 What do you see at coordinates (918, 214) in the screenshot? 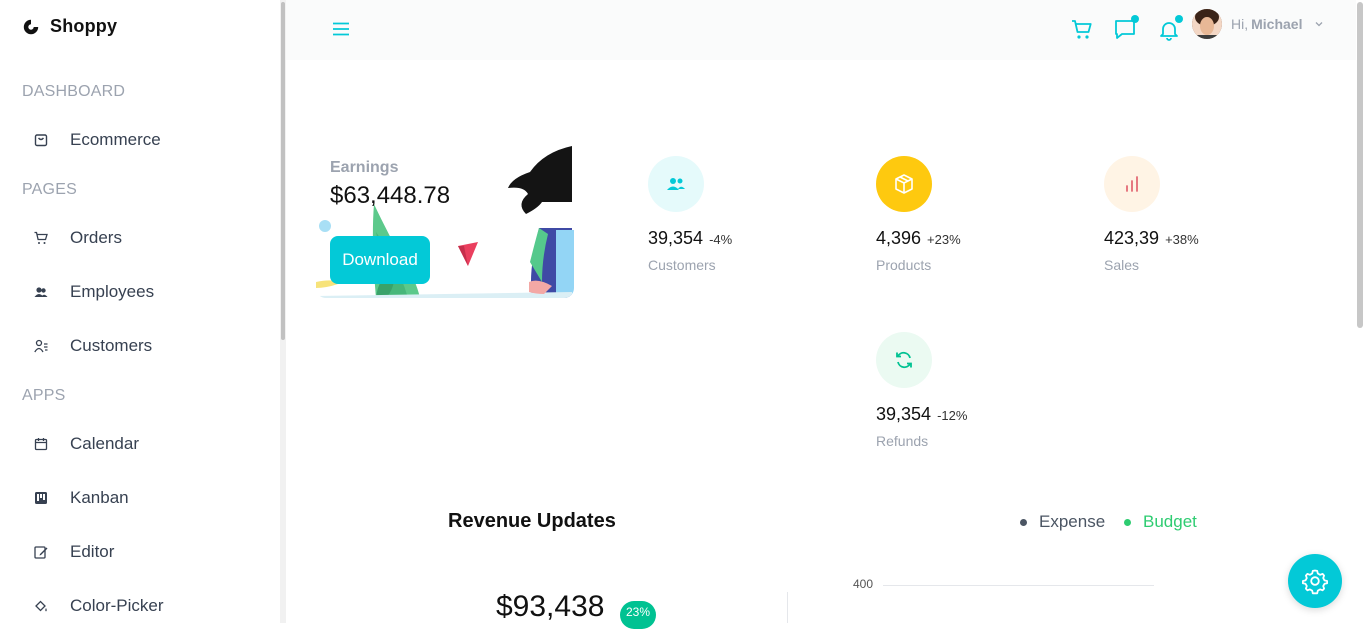
I see `stat-products: 4,396 +23% Products` at bounding box center [918, 214].